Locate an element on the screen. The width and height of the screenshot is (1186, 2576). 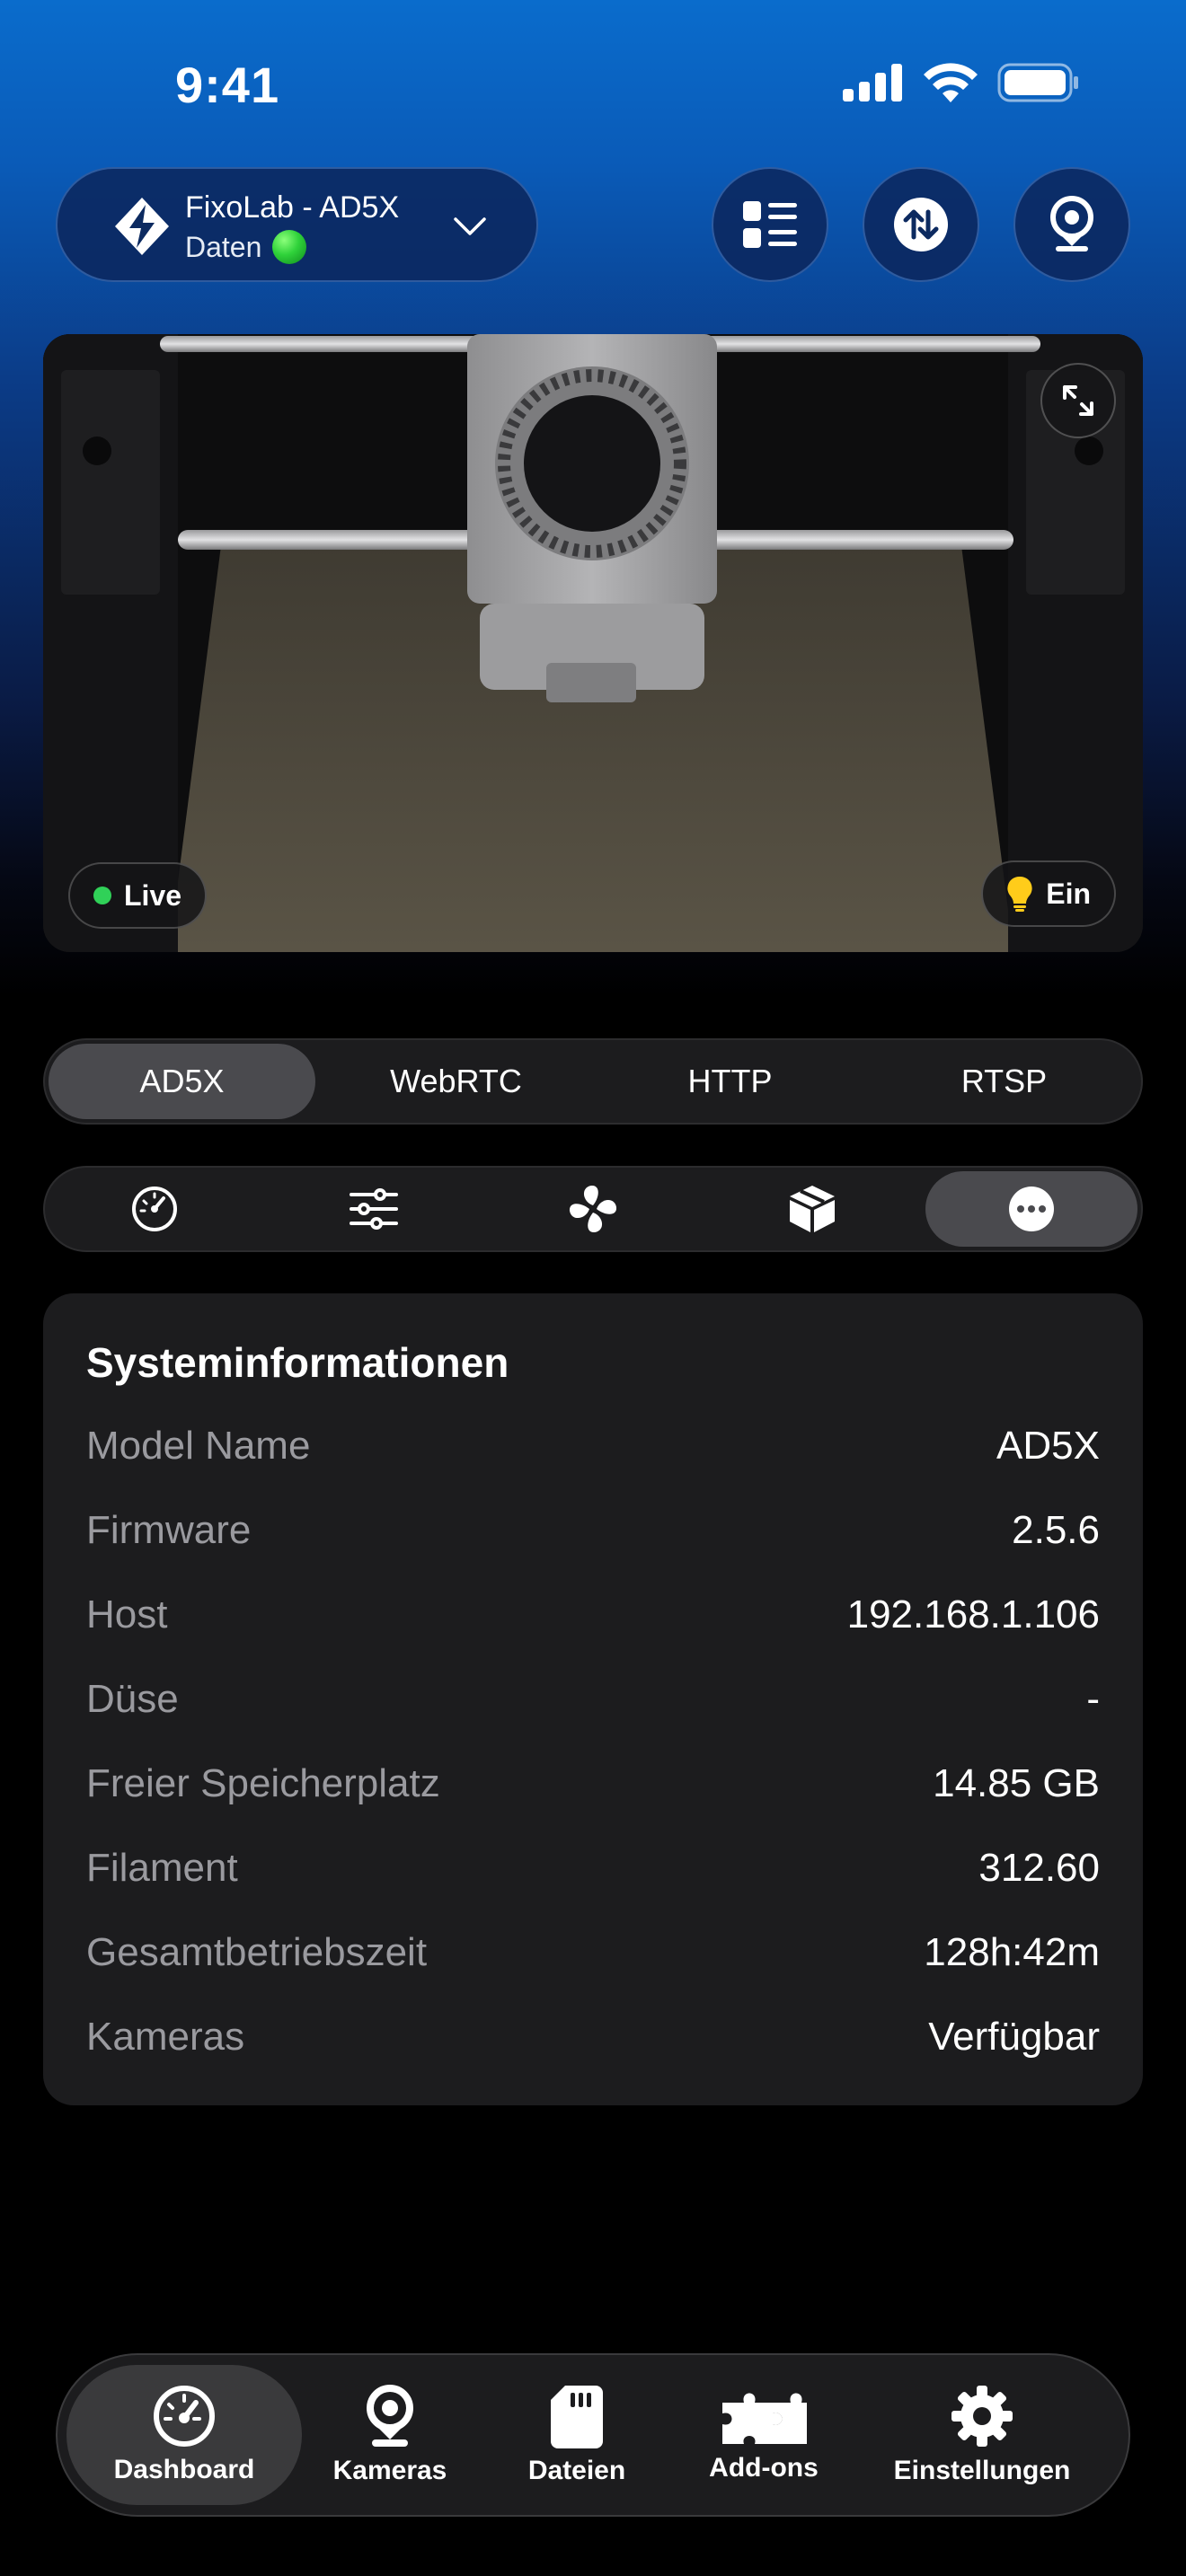
tabbar-label: Dateien is located at coordinates (576, 2470).